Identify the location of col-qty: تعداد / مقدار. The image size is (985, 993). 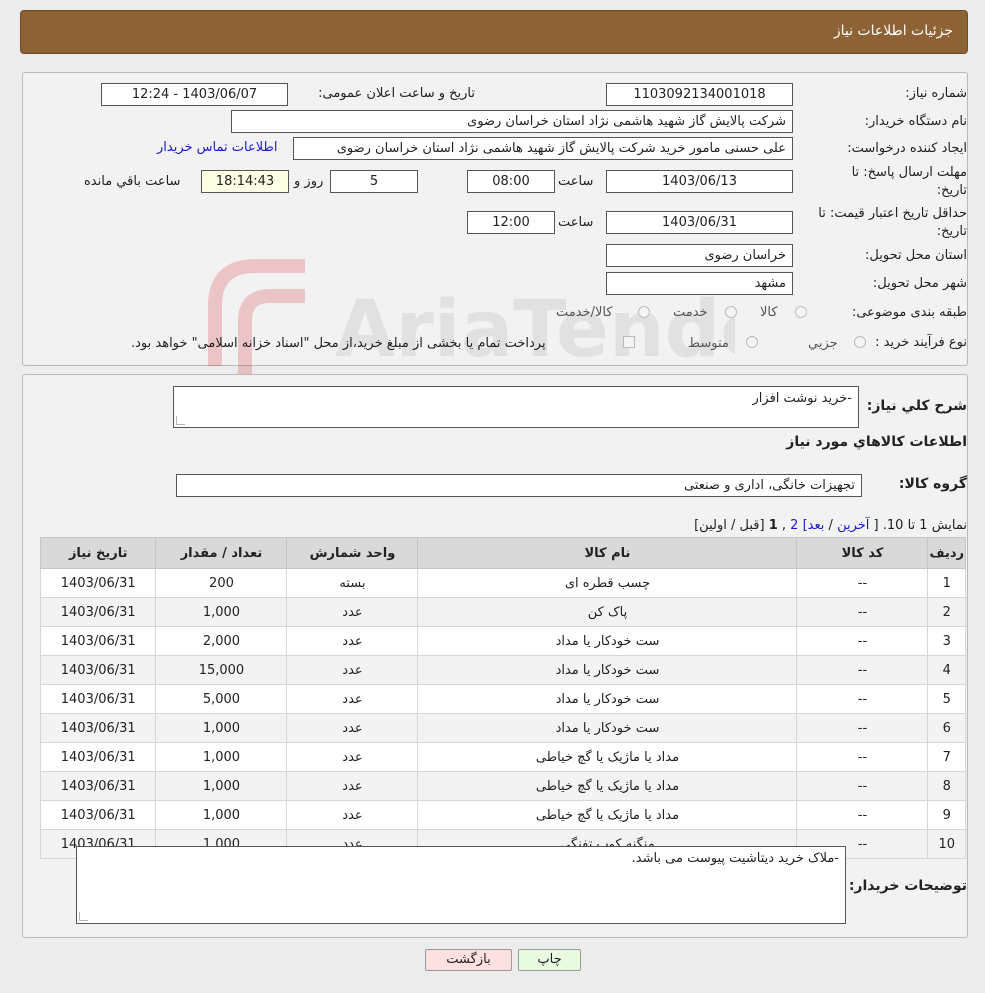
(221, 553).